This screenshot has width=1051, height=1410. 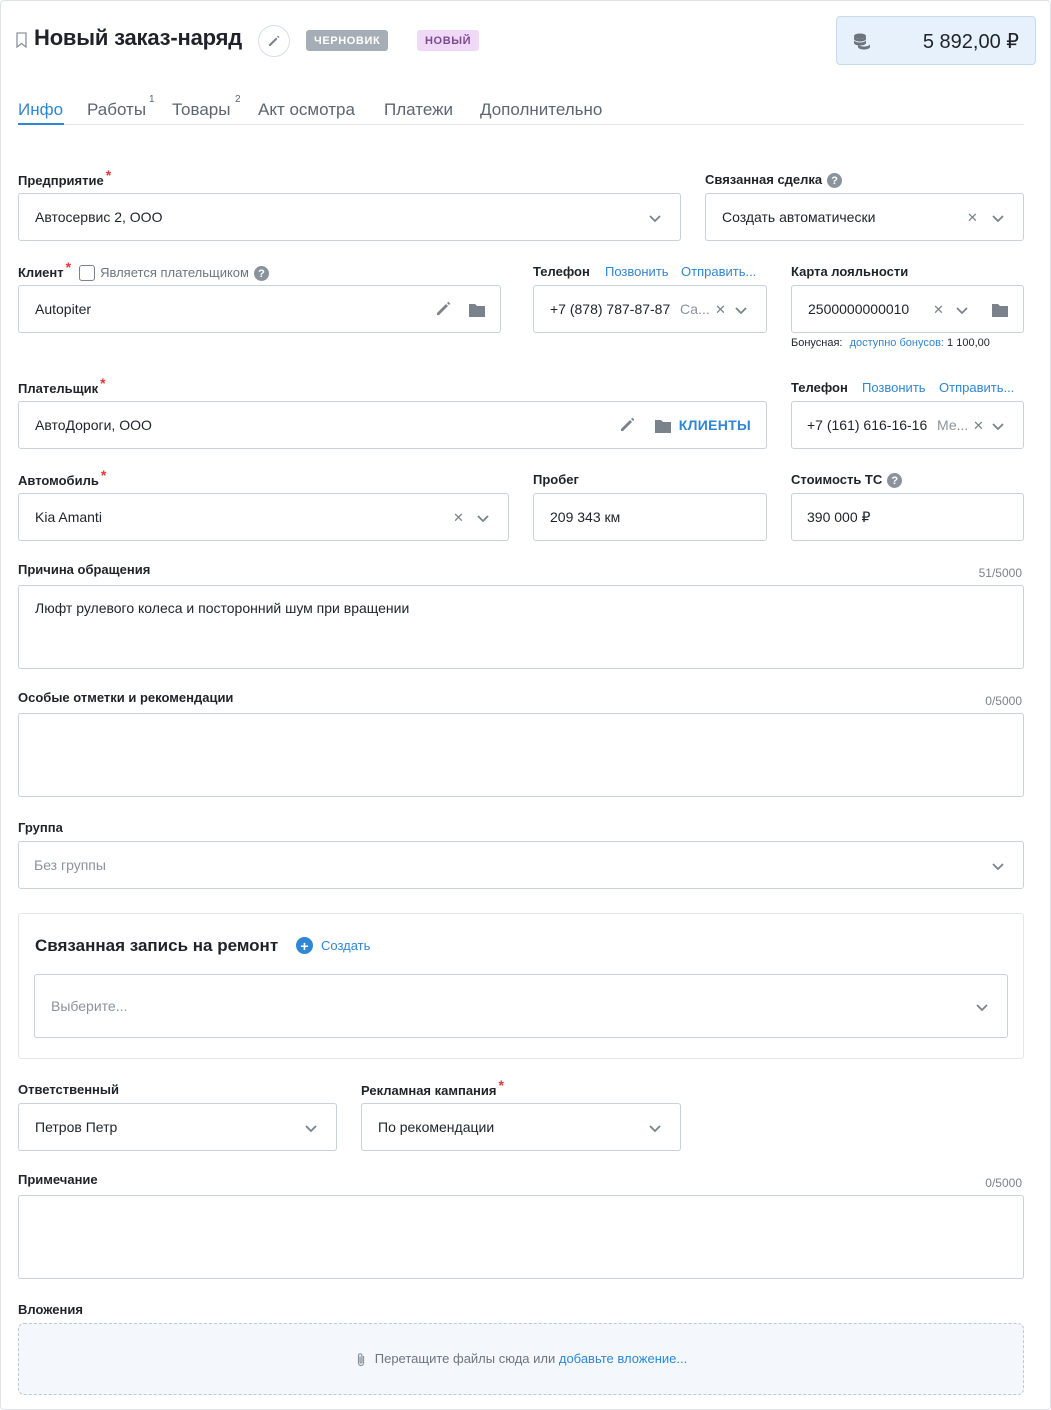 I want to click on campaign-value: По рекомендации, so click(x=436, y=1127).